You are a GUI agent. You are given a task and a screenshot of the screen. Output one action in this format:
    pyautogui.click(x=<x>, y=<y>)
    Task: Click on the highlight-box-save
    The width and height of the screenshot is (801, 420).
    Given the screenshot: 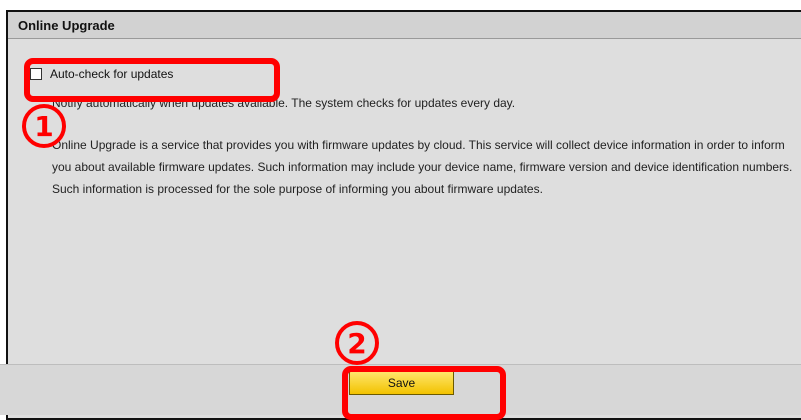 What is the action you would take?
    pyautogui.click(x=424, y=393)
    